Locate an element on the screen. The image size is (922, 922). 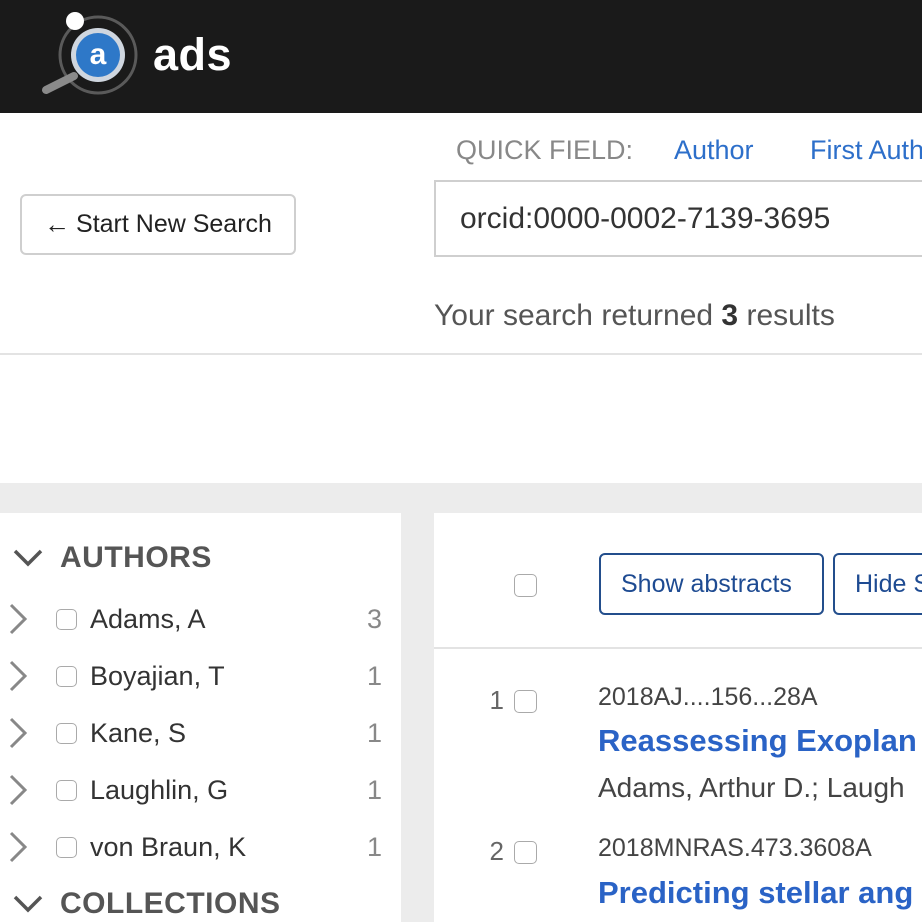
result-index: 2 is located at coordinates (496, 851).